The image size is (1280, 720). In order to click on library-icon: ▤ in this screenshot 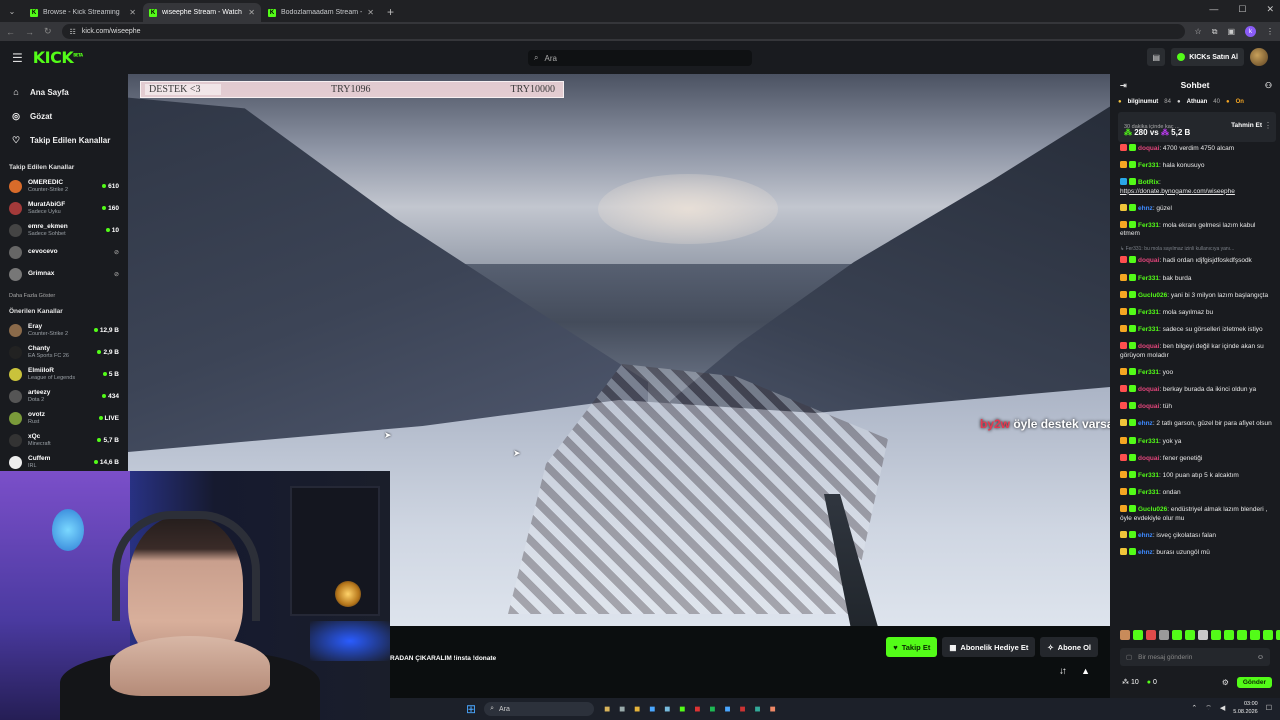, I will do `click(1156, 57)`.